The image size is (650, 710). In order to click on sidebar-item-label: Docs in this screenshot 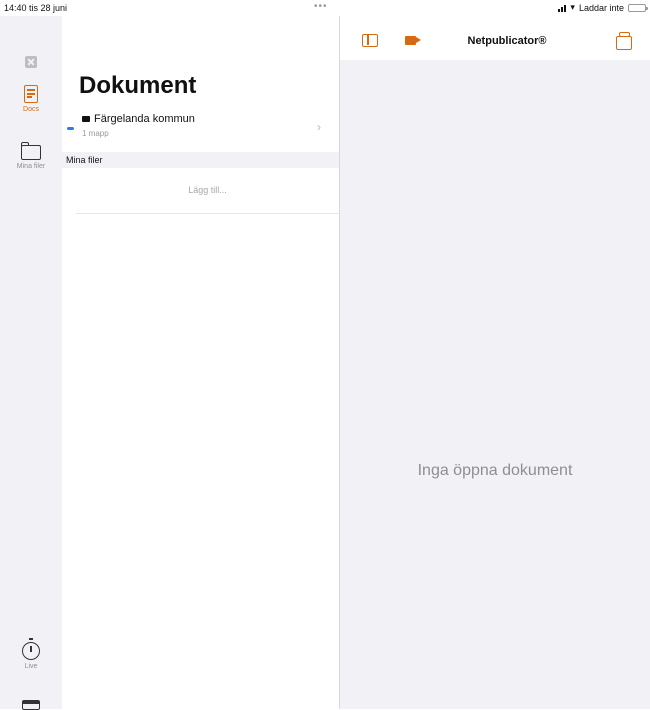, I will do `click(31, 109)`.